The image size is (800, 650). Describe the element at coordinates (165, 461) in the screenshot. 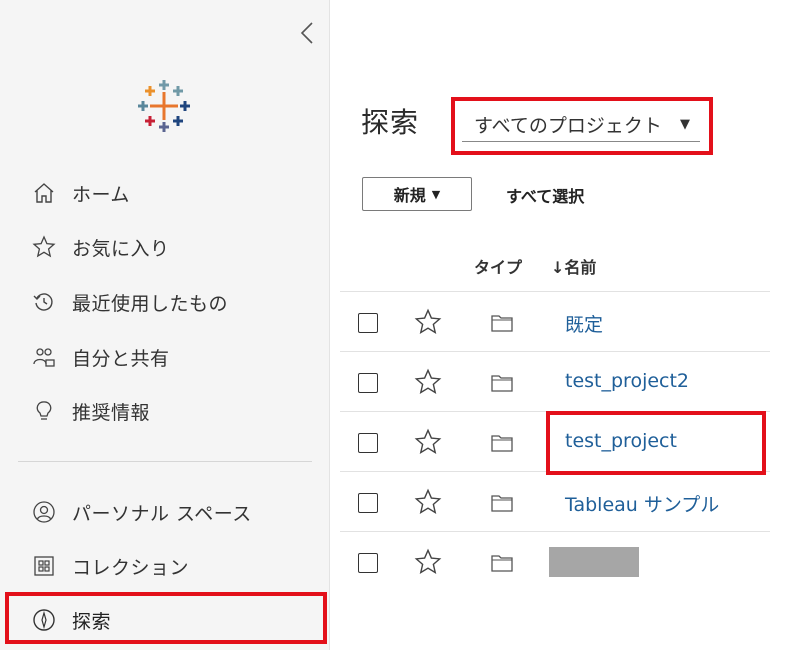

I see `sidebar-divider` at that location.